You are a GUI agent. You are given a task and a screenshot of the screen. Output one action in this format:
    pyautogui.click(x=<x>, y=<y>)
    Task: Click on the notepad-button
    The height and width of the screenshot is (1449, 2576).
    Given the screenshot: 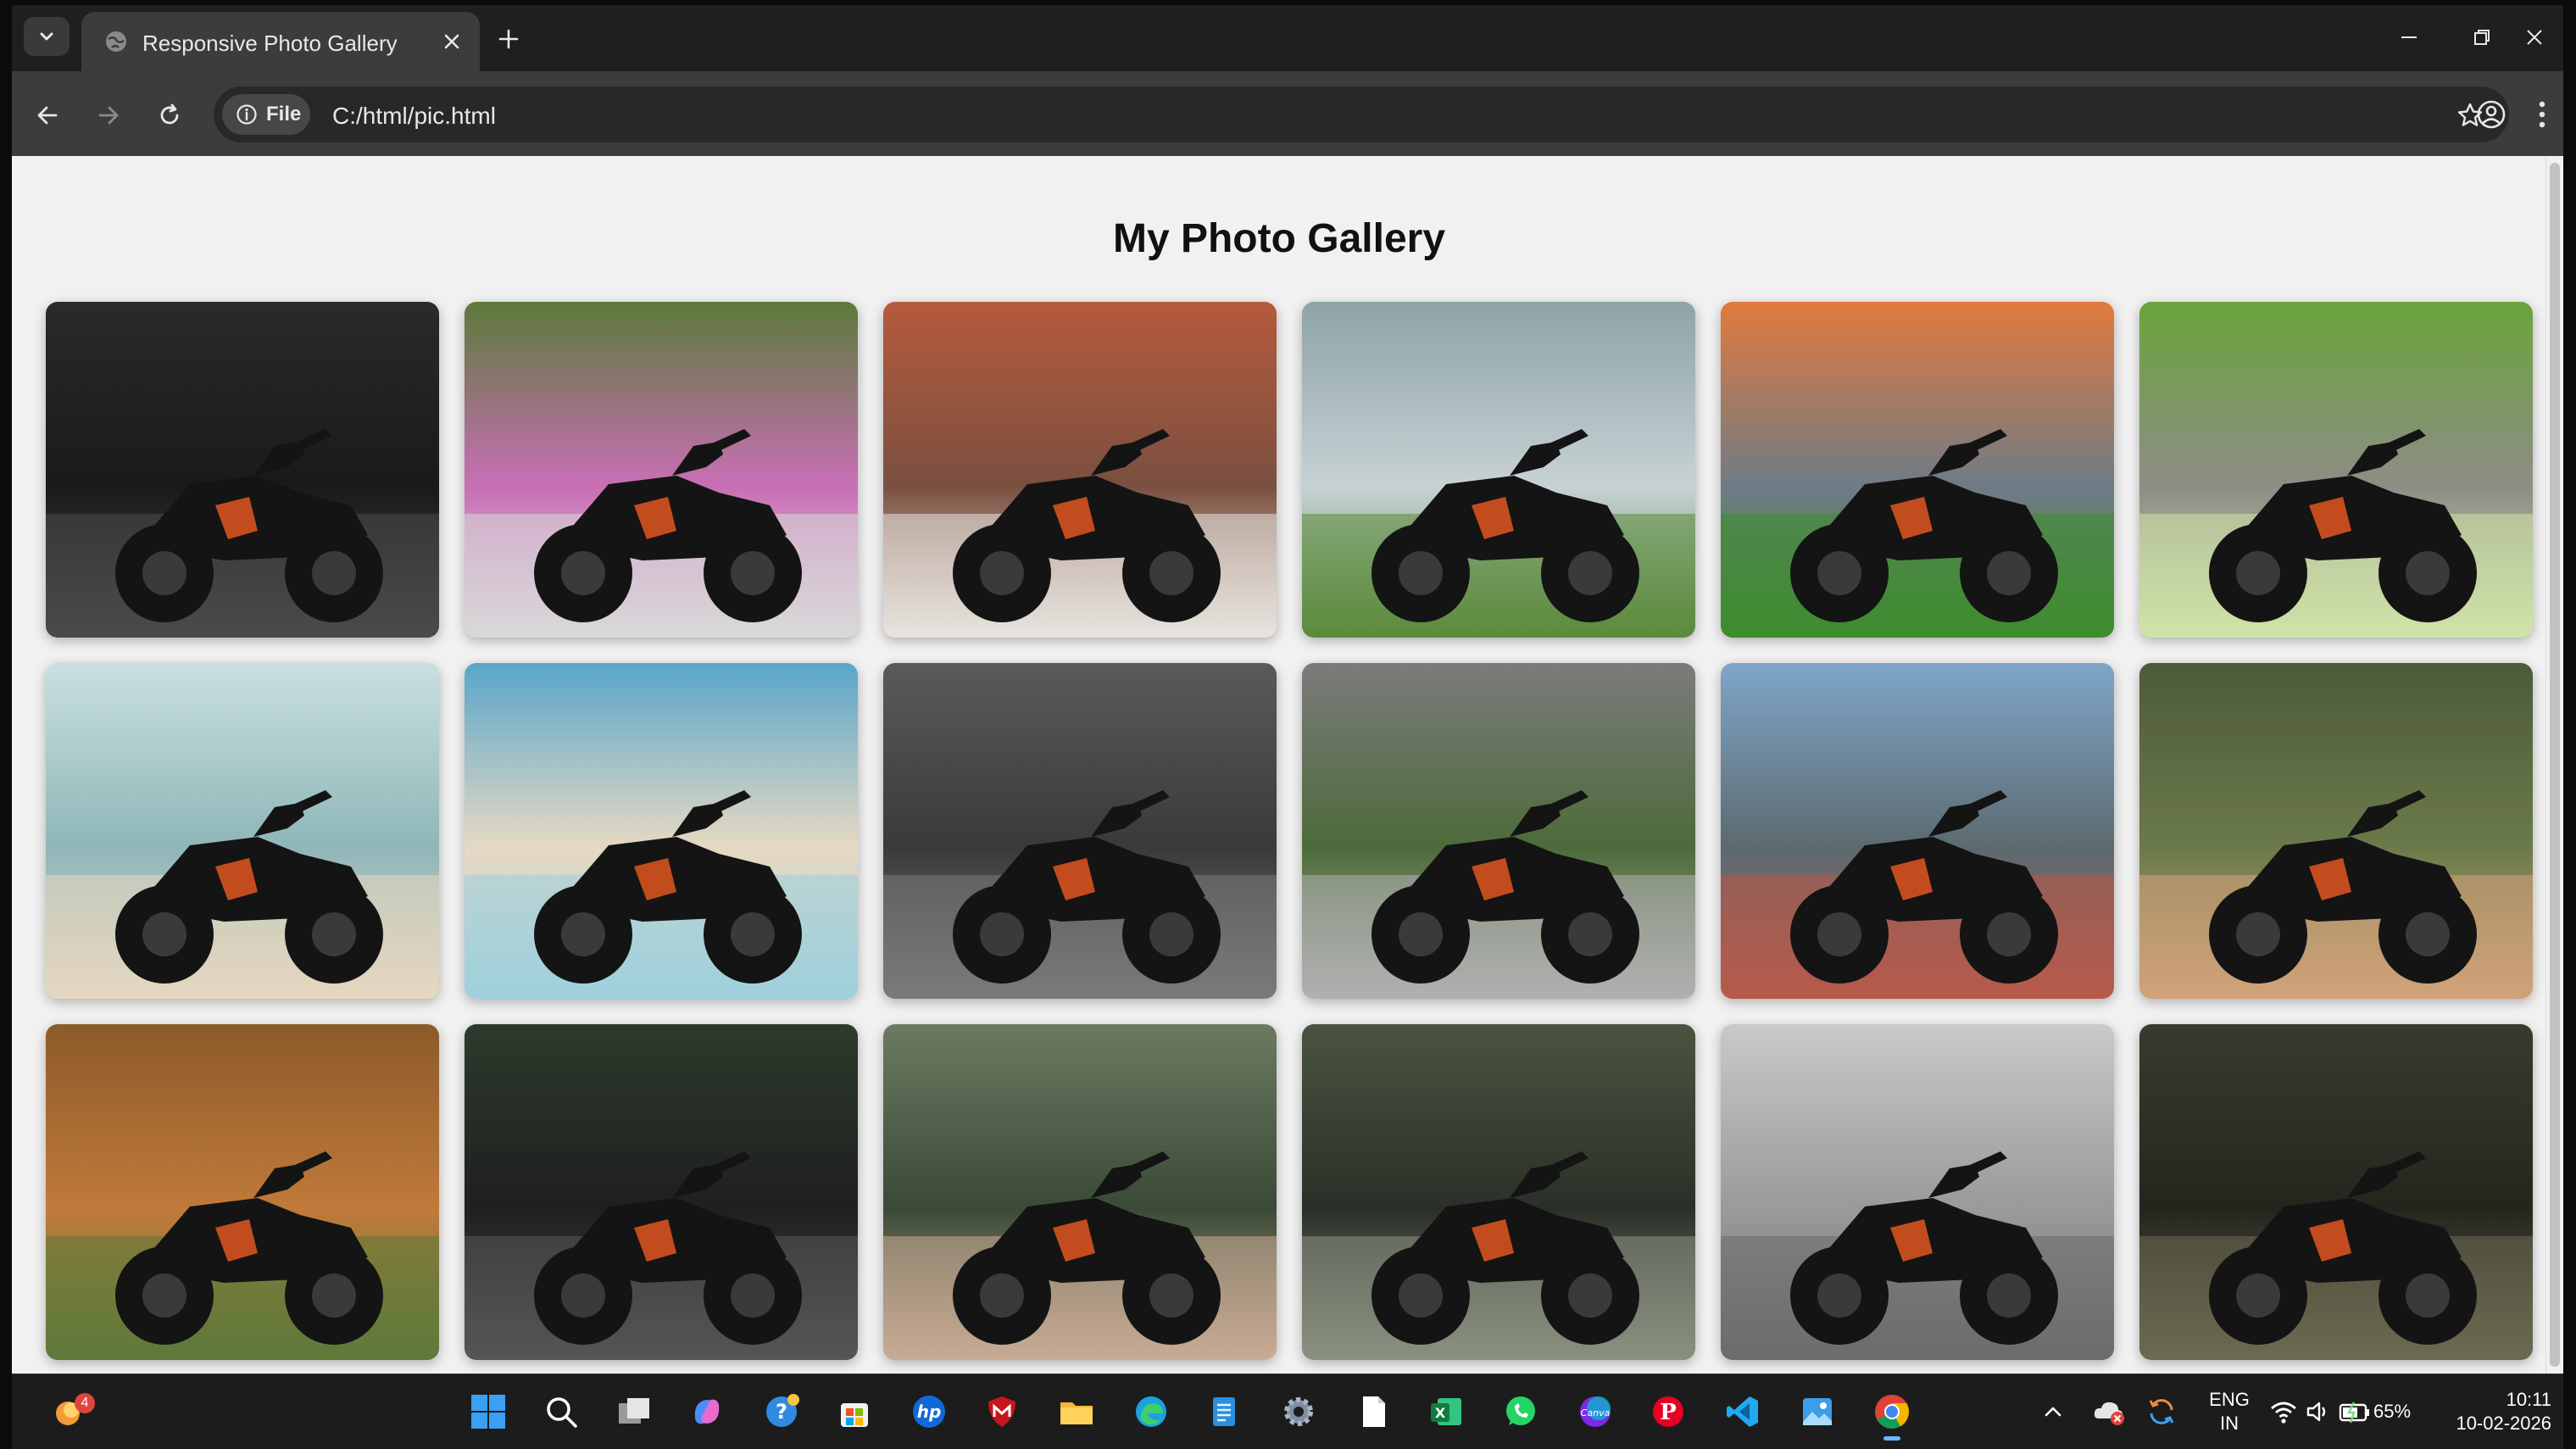 What is the action you would take?
    pyautogui.click(x=1224, y=1411)
    